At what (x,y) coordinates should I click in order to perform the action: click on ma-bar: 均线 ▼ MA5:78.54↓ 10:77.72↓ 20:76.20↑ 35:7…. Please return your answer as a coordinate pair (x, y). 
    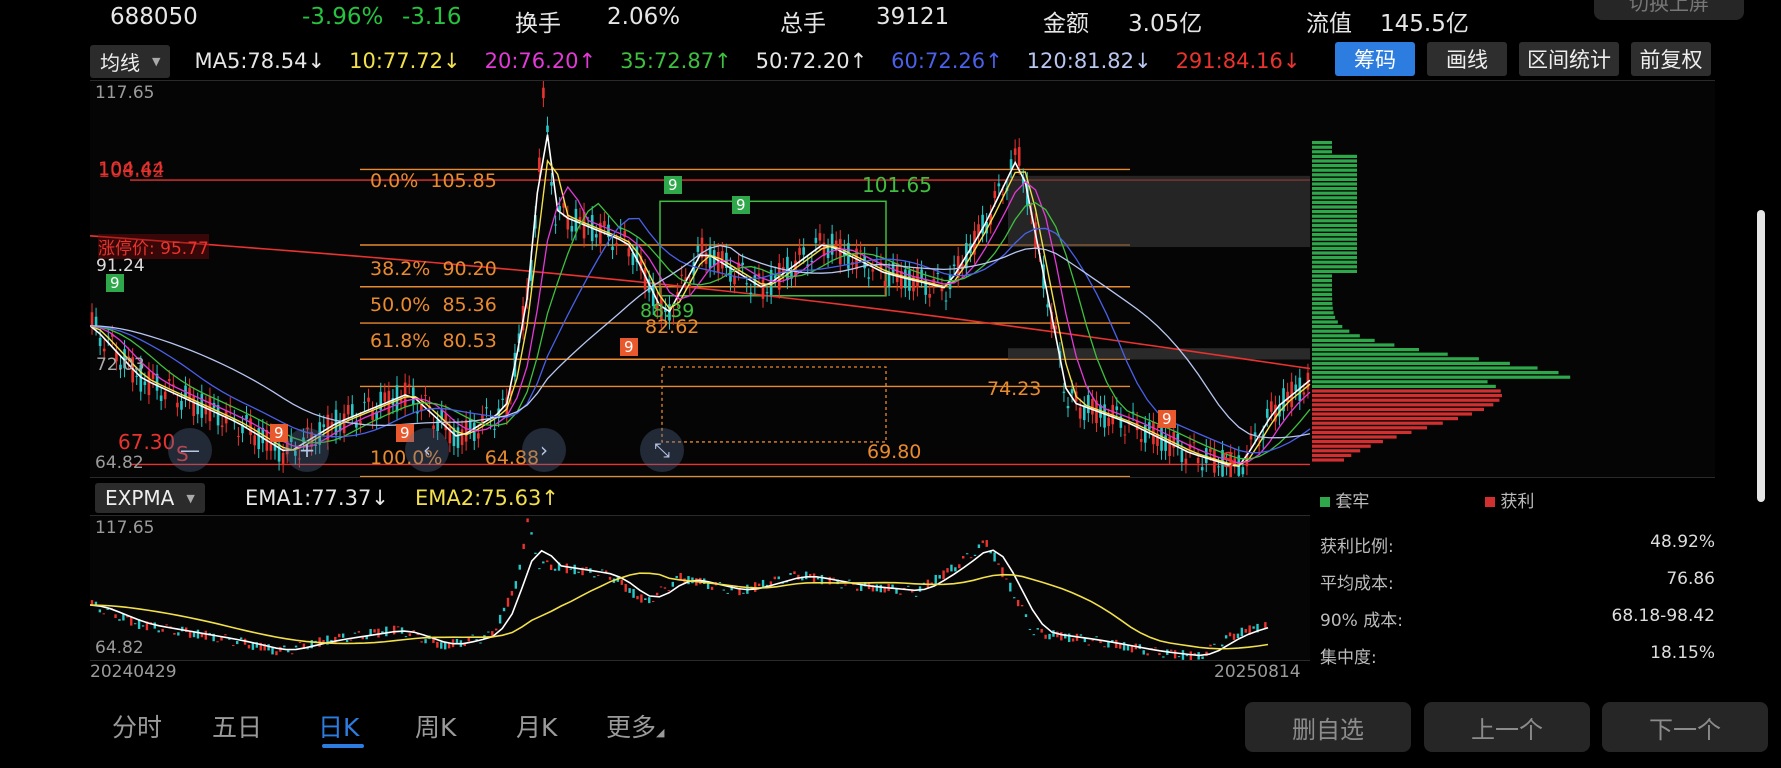
    Looking at the image, I should click on (695, 61).